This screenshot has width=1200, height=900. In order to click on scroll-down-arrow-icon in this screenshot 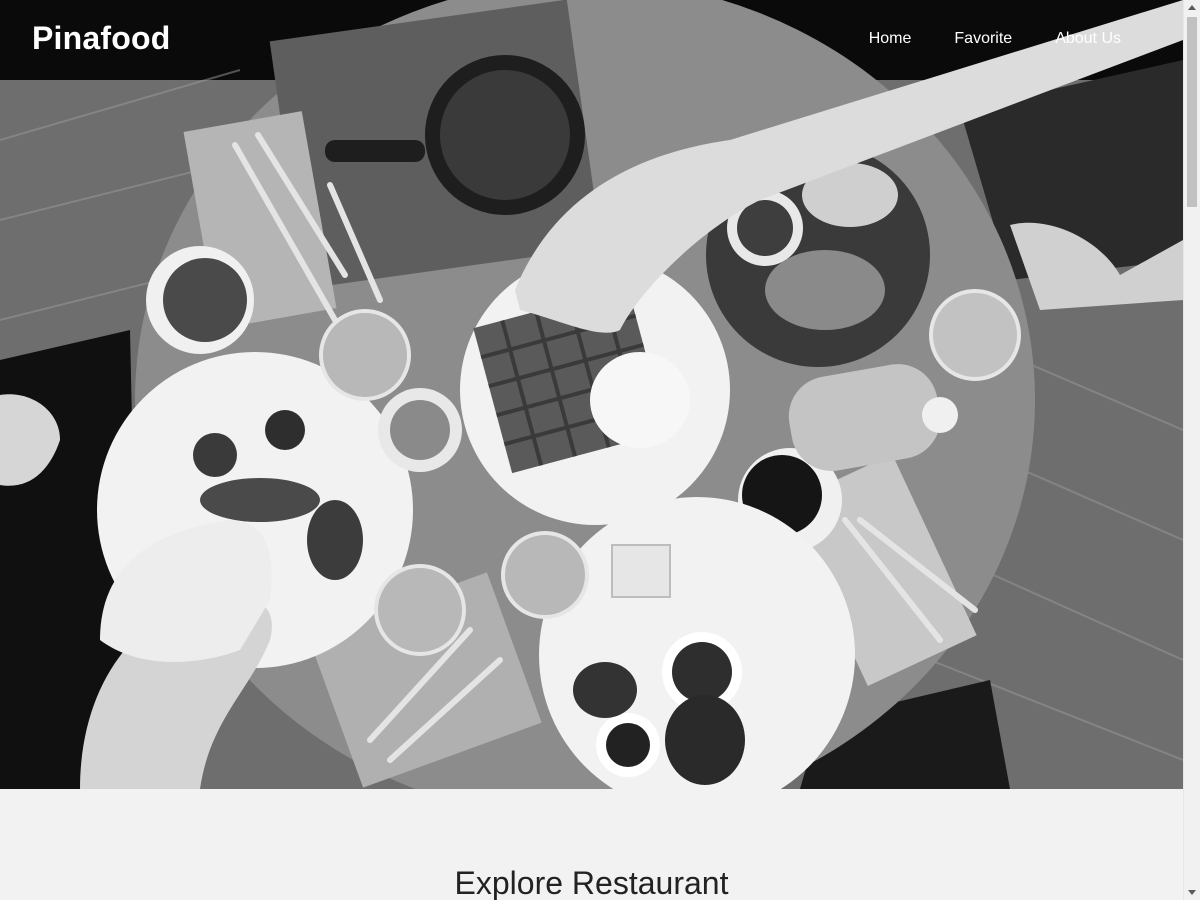, I will do `click(1192, 892)`.